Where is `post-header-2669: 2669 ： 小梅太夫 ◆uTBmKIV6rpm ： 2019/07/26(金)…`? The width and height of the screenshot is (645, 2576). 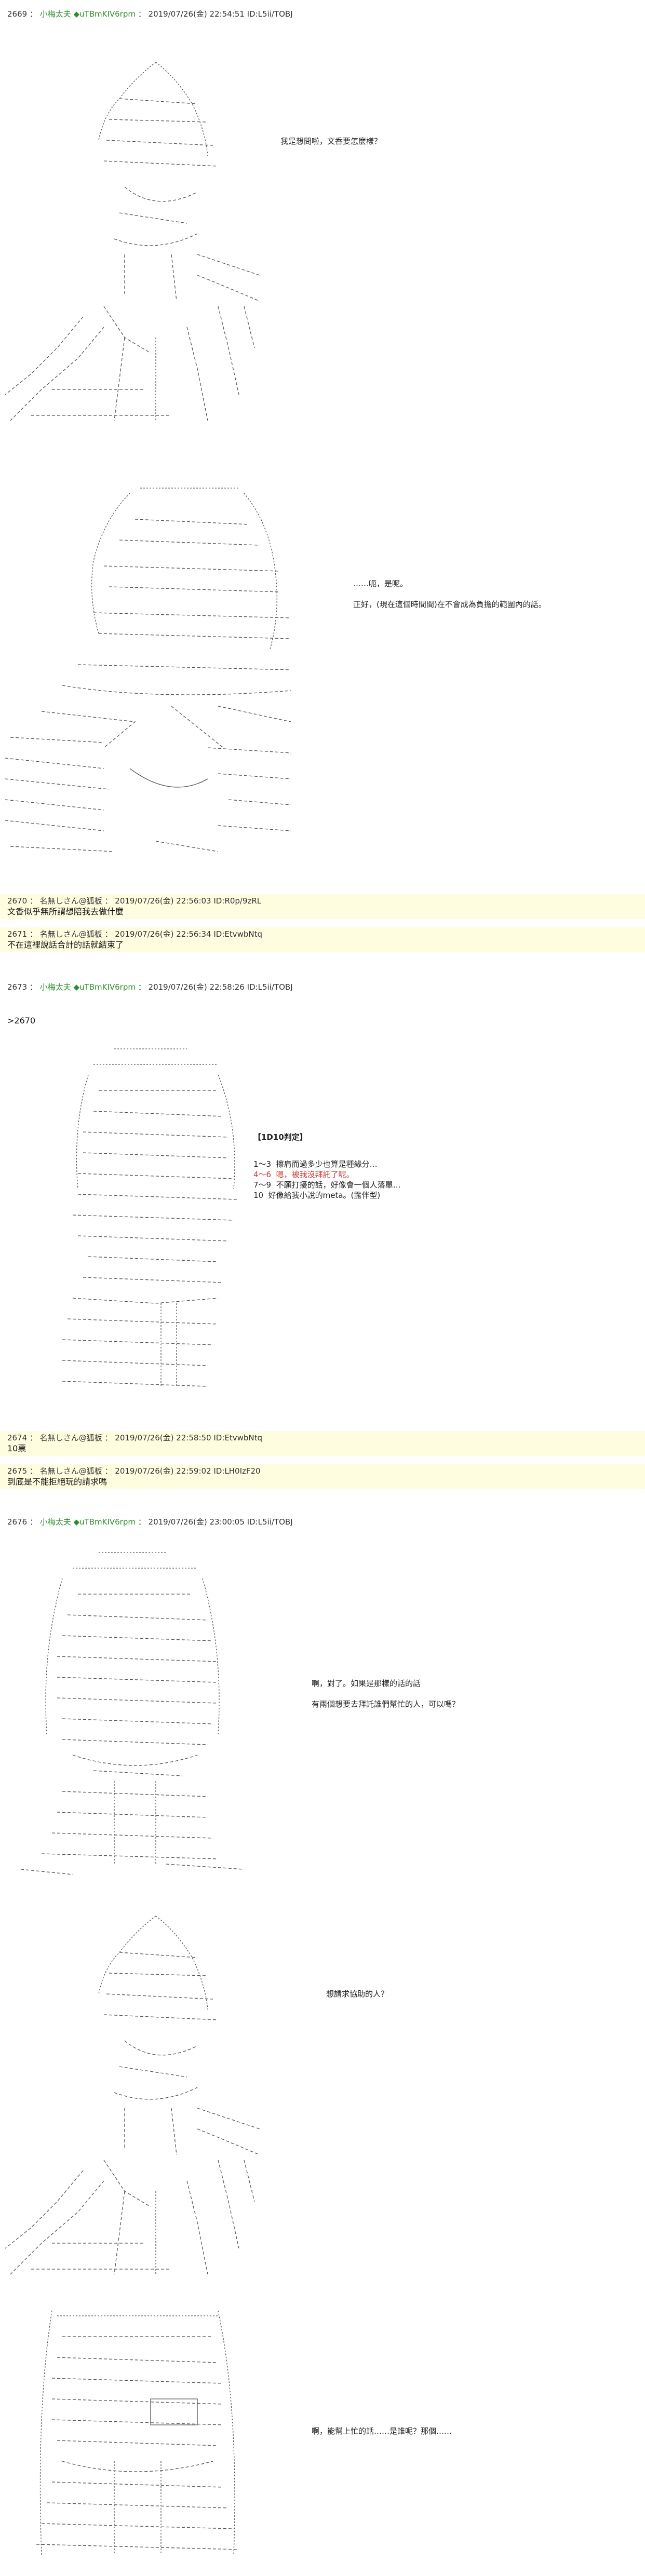 post-header-2669: 2669 ： 小梅太夫 ◆uTBmKIV6rpm ： 2019/07/26(金)… is located at coordinates (150, 14).